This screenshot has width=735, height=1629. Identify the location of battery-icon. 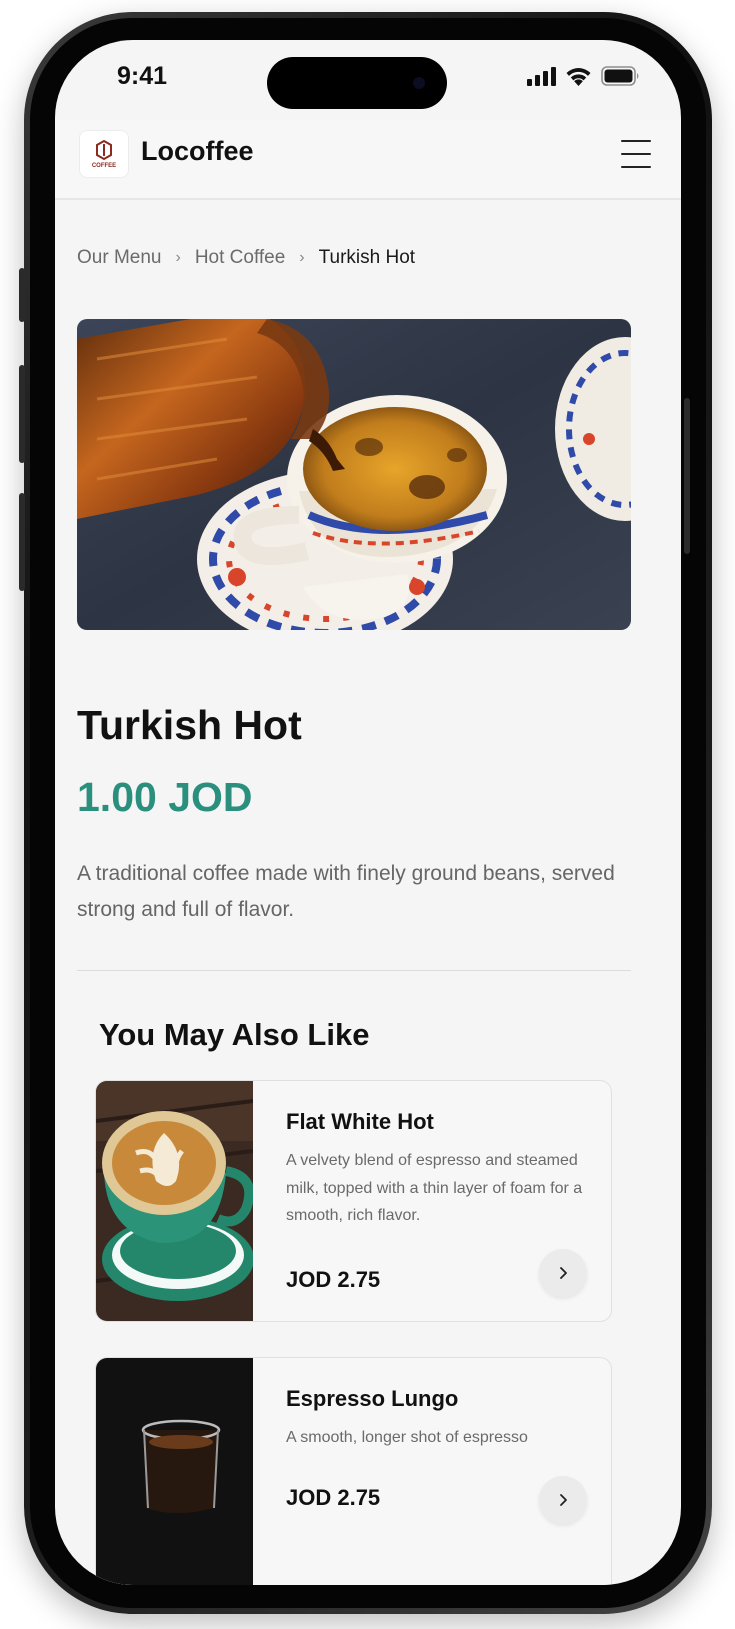
(620, 76).